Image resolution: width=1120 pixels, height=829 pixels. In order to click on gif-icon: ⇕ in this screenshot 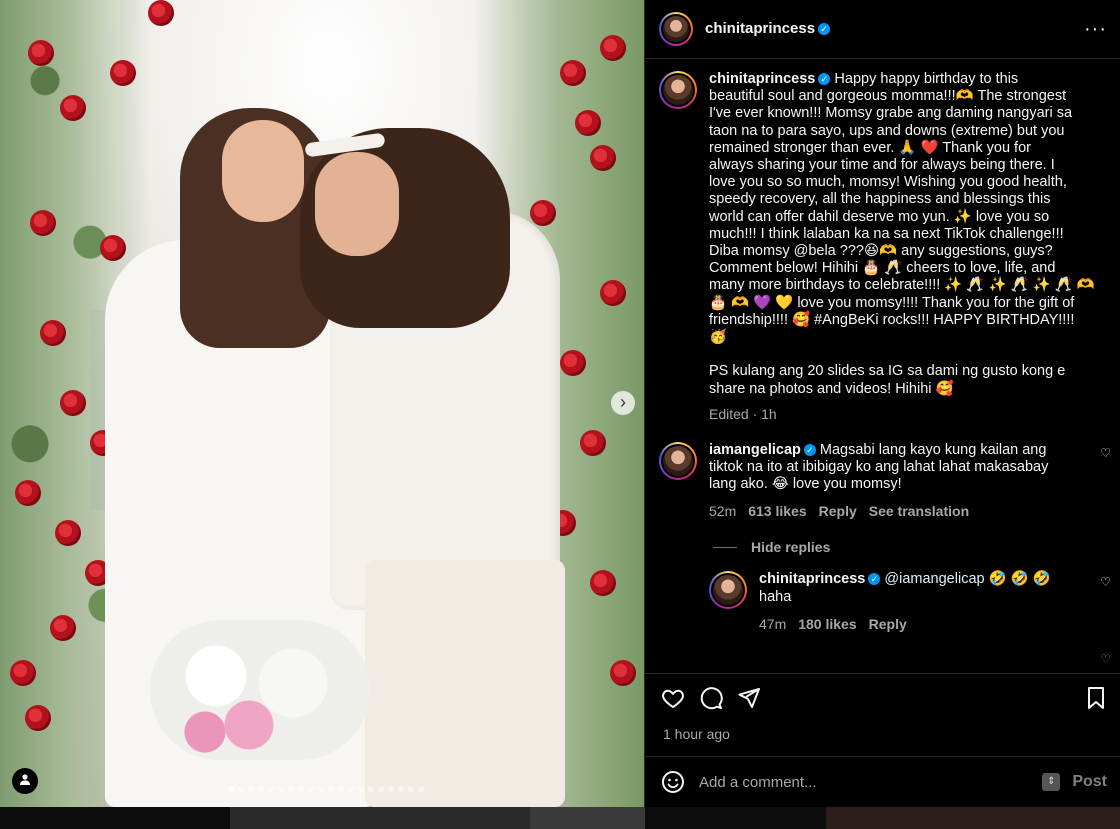, I will do `click(1051, 782)`.